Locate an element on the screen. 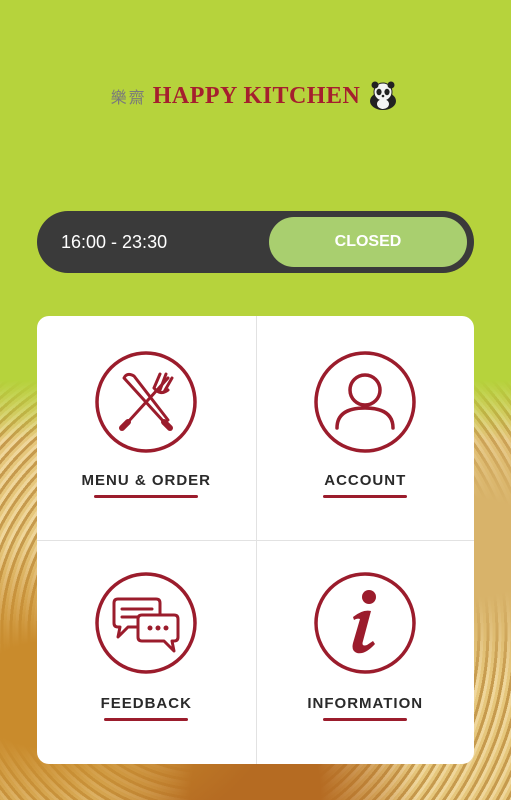 This screenshot has width=511, height=800. account-underline is located at coordinates (365, 496).